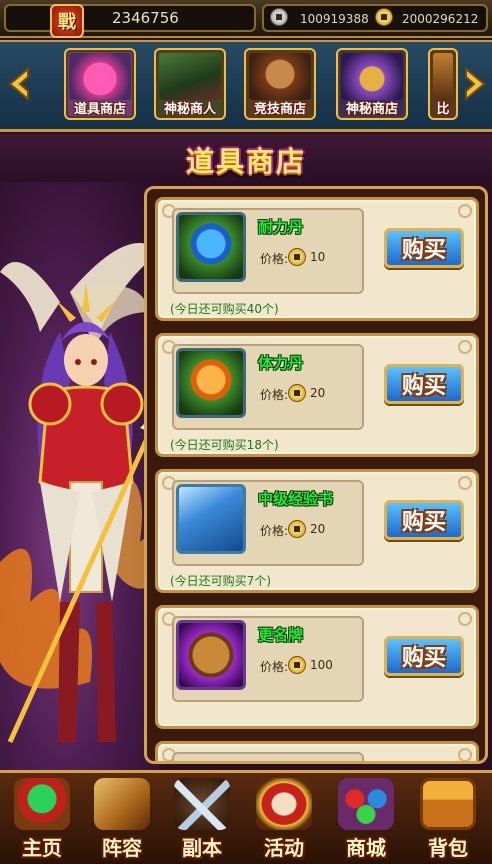  Describe the element at coordinates (448, 804) in the screenshot. I see `backpack-chest-icon` at that location.